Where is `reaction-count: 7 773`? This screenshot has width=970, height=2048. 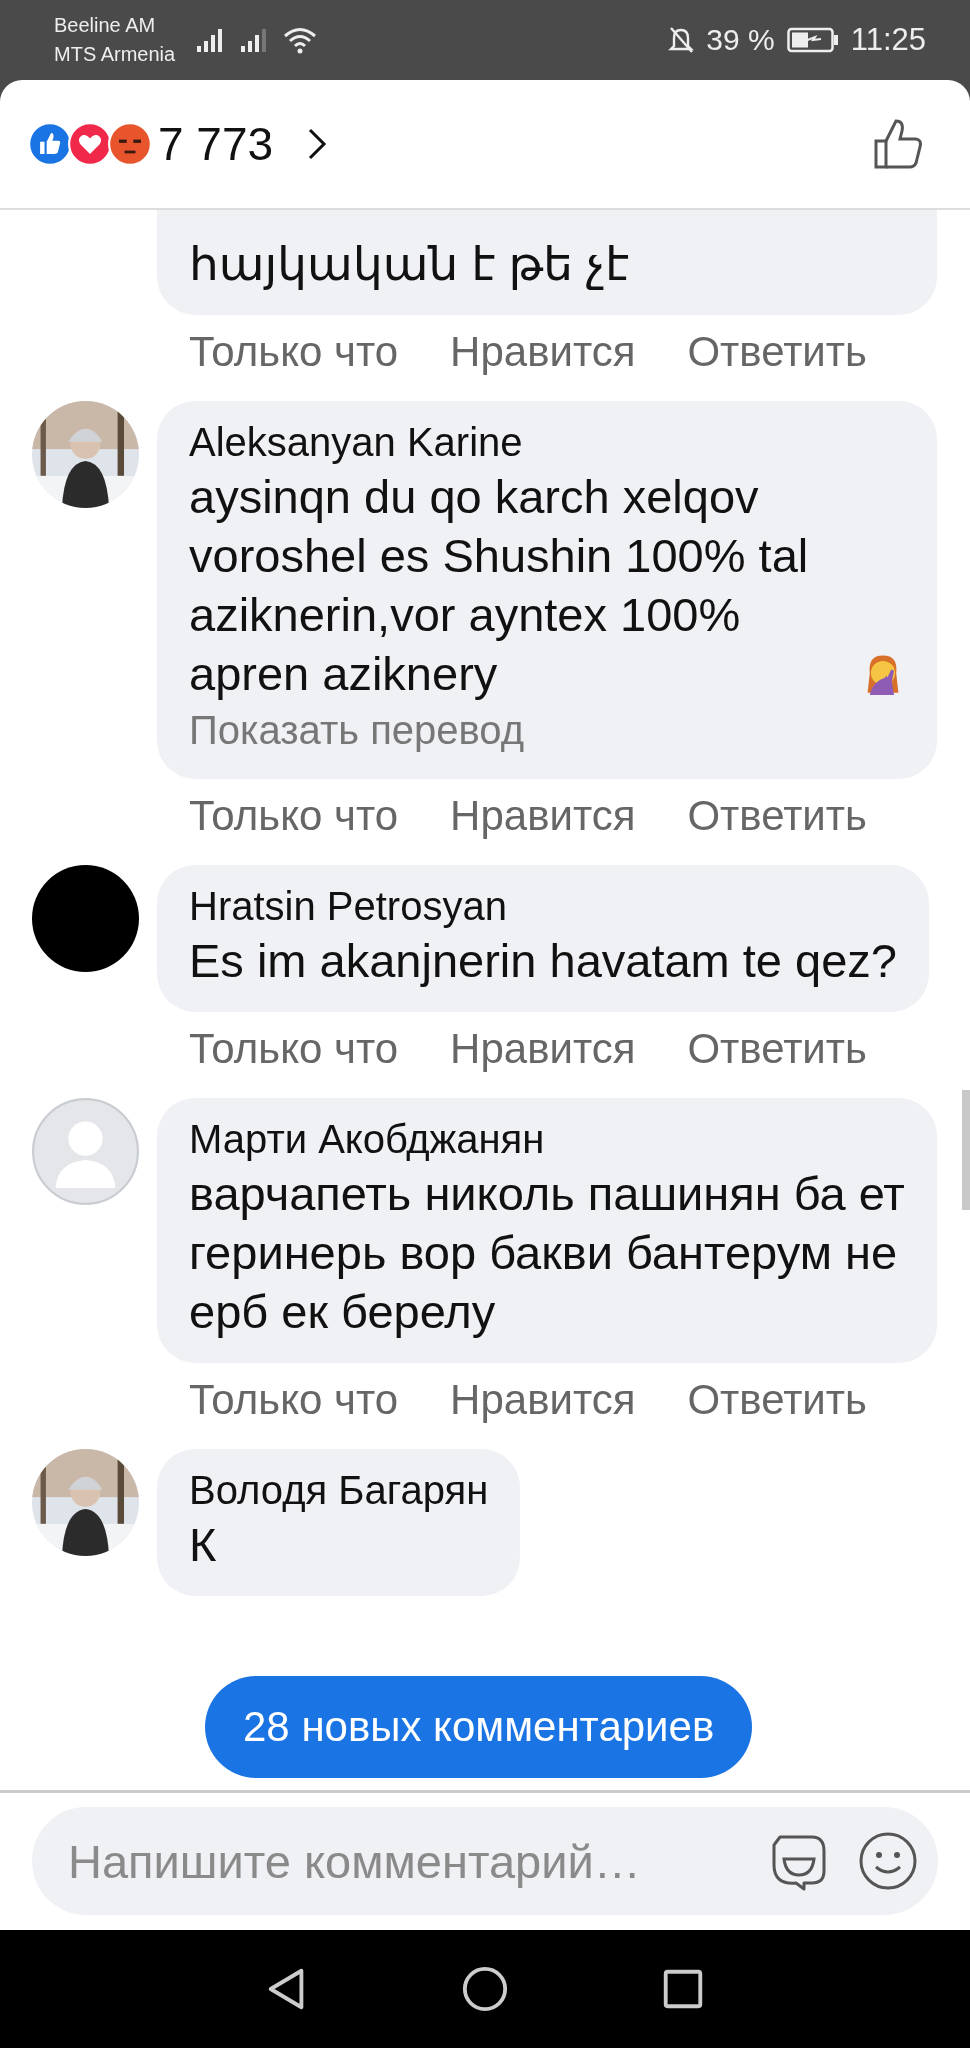
reaction-count: 7 773 is located at coordinates (216, 144).